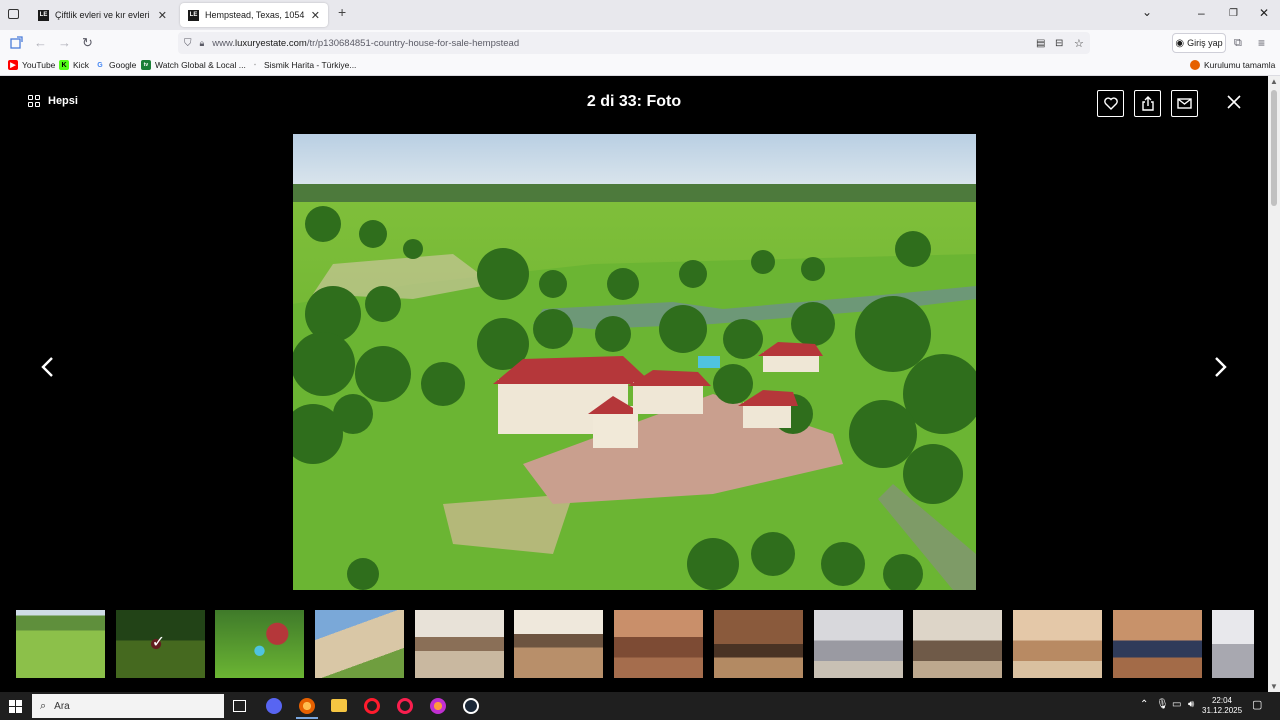 The width and height of the screenshot is (1280, 720). I want to click on photo-counter: 2 di 33: Foto, so click(634, 101).